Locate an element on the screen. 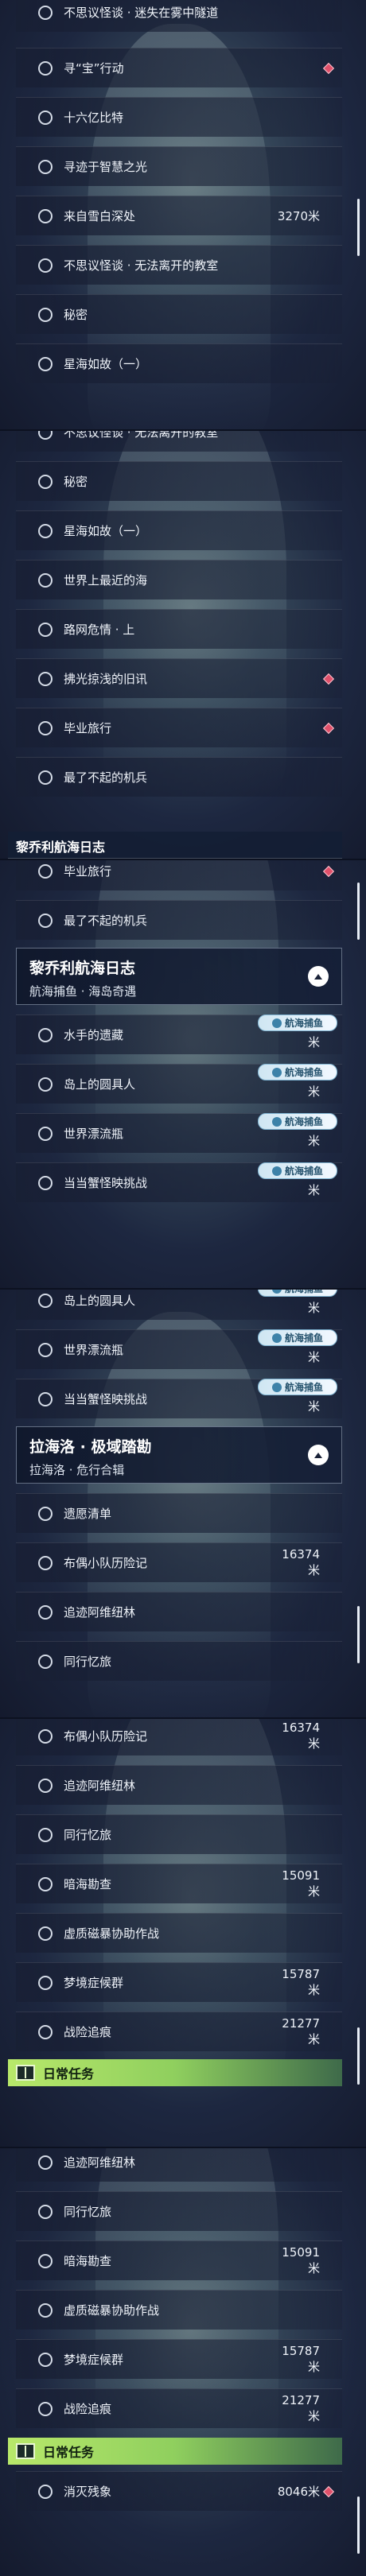  quest-row: 遗愿清单 is located at coordinates (179, 1513).